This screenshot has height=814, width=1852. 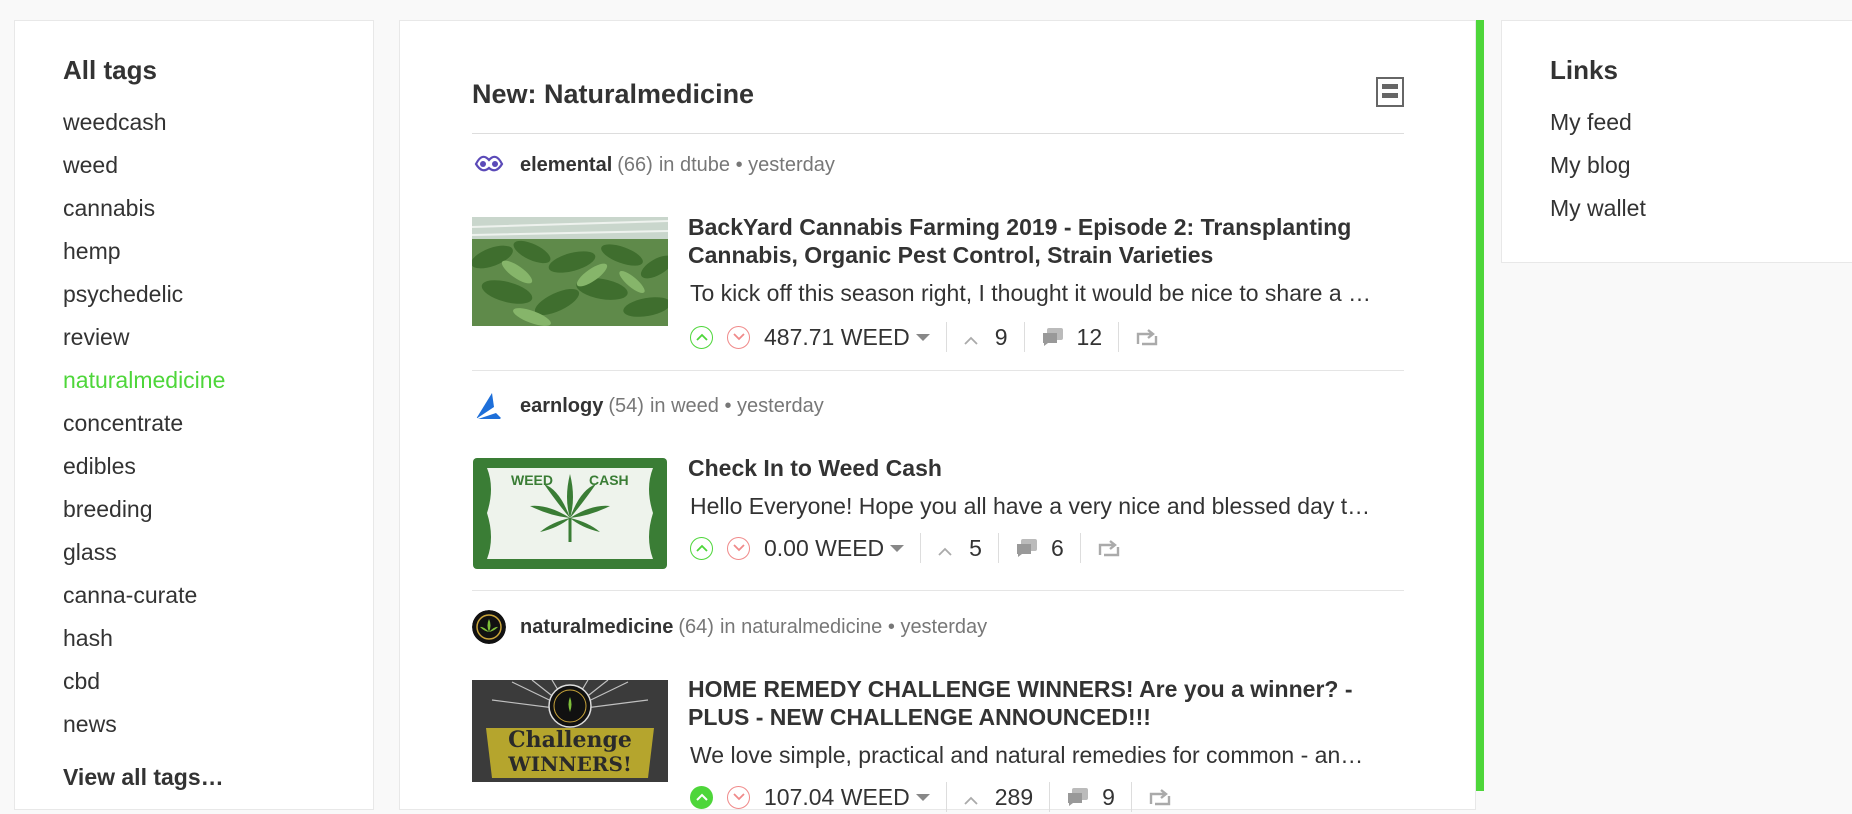 I want to click on payout-value: 107.04 WEED, so click(x=837, y=796).